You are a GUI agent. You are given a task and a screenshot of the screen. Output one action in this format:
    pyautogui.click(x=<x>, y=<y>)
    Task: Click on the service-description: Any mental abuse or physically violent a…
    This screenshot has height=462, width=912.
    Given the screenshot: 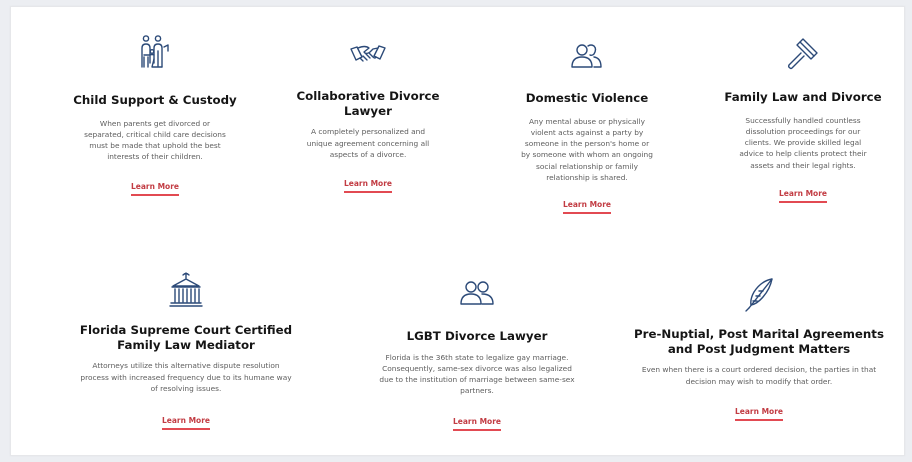 What is the action you would take?
    pyautogui.click(x=587, y=149)
    